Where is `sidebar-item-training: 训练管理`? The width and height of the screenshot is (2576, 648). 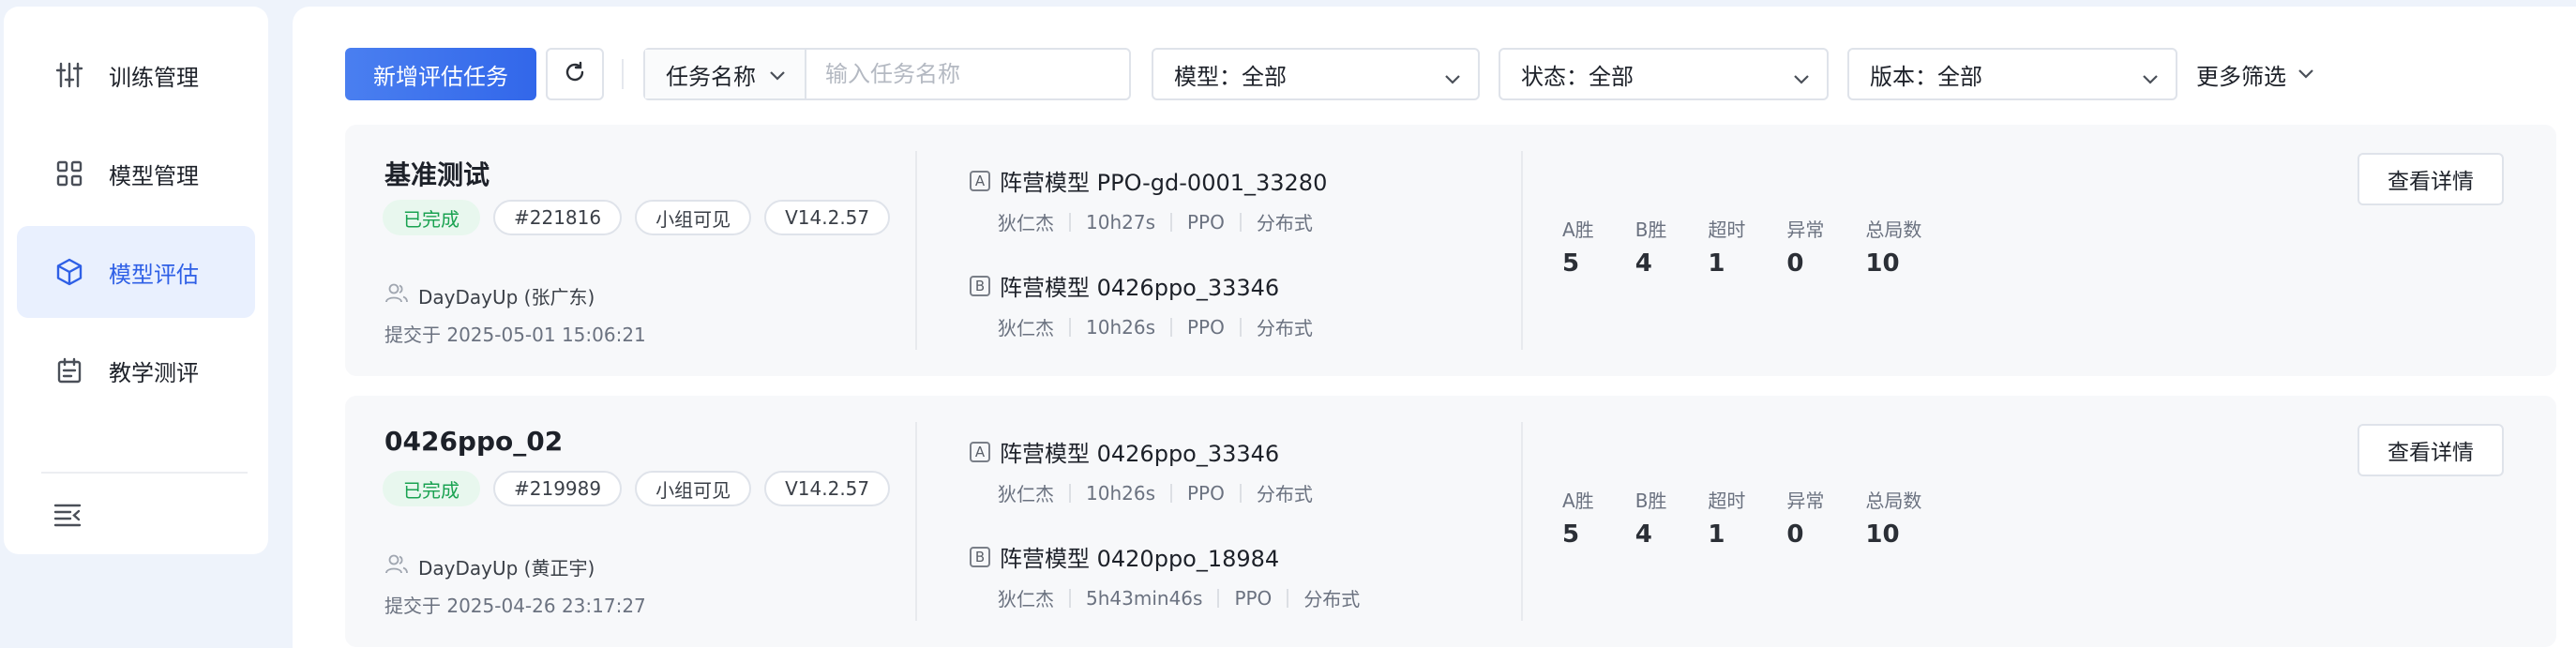 sidebar-item-training: 训练管理 is located at coordinates (136, 75).